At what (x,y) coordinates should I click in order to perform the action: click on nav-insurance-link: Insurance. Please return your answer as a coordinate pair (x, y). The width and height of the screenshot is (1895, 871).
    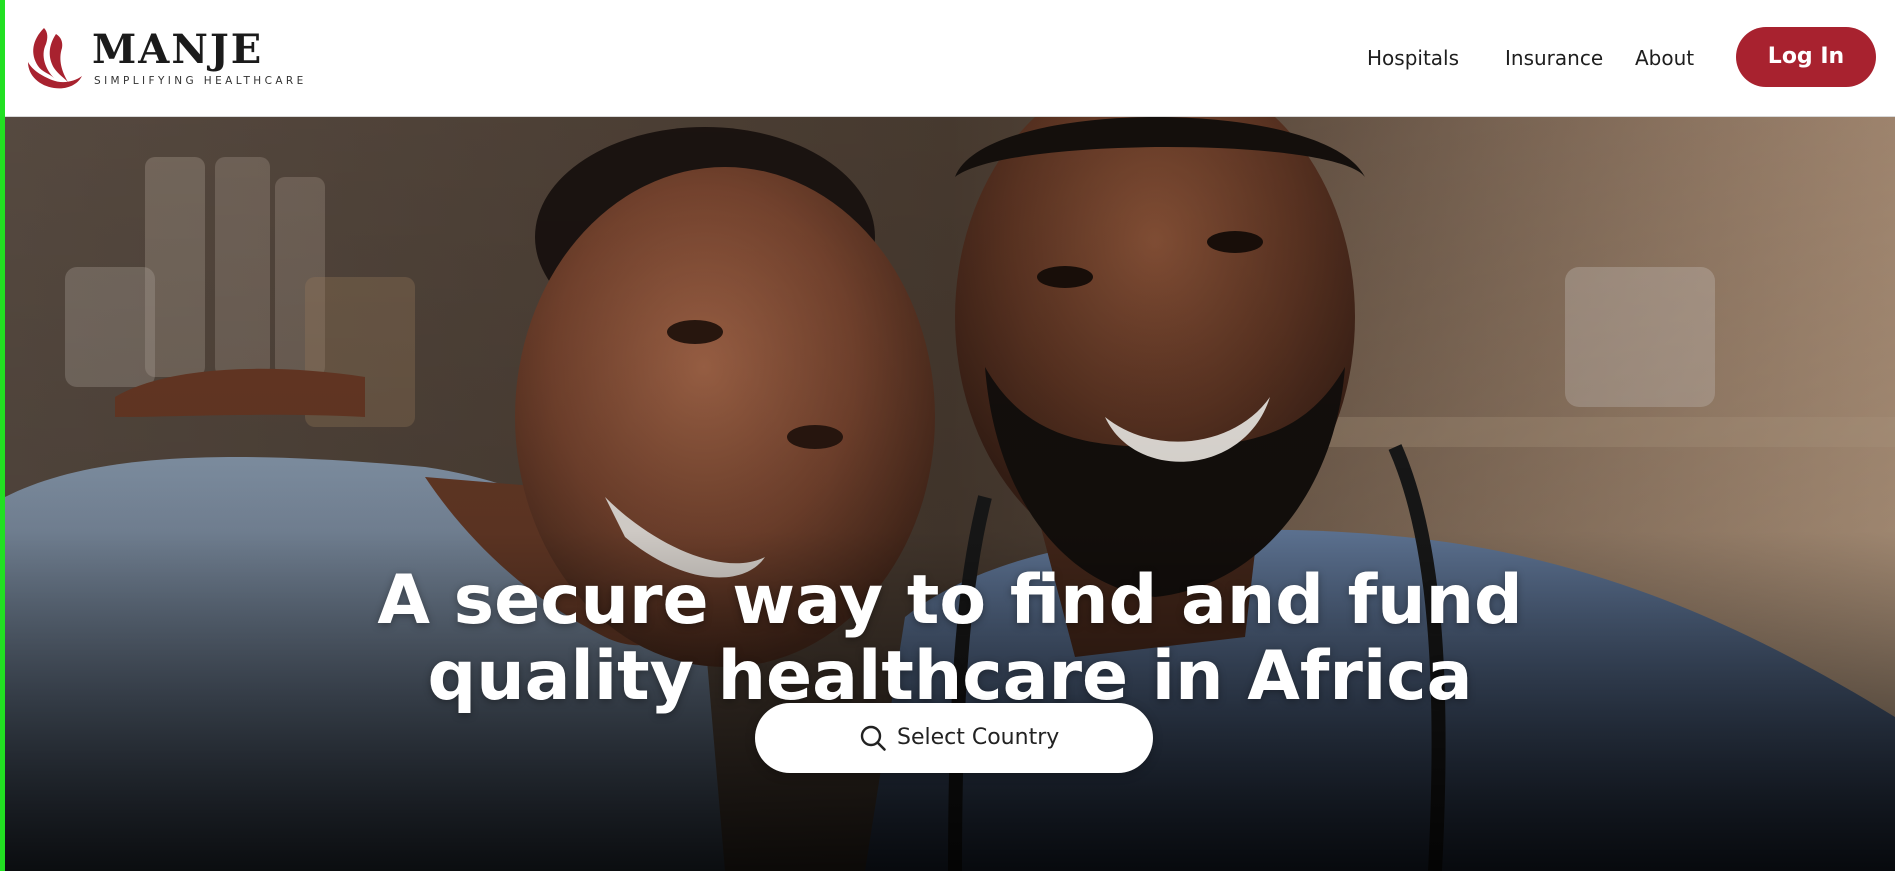
    Looking at the image, I should click on (1554, 58).